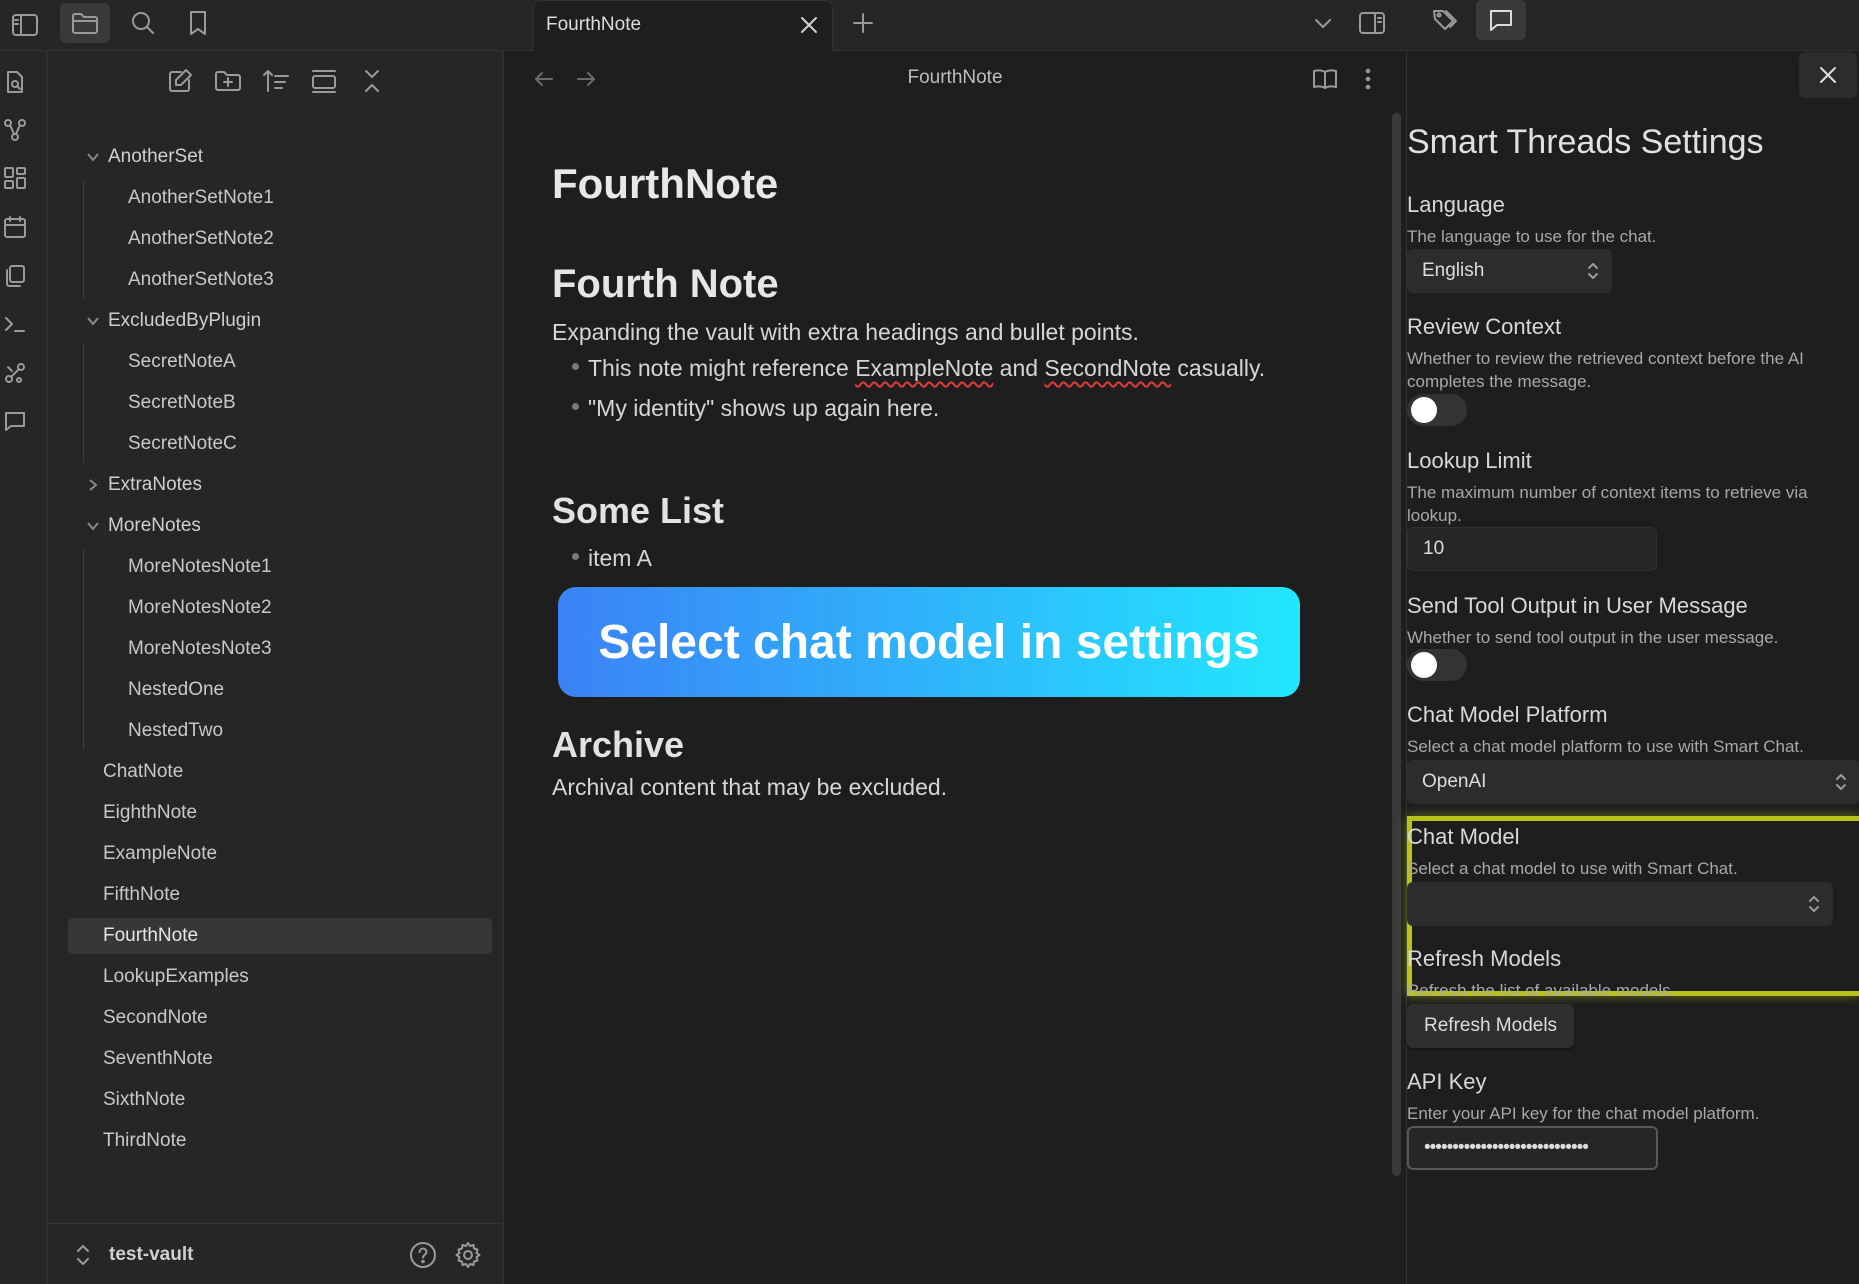  I want to click on file-item: SixthNote, so click(144, 1100).